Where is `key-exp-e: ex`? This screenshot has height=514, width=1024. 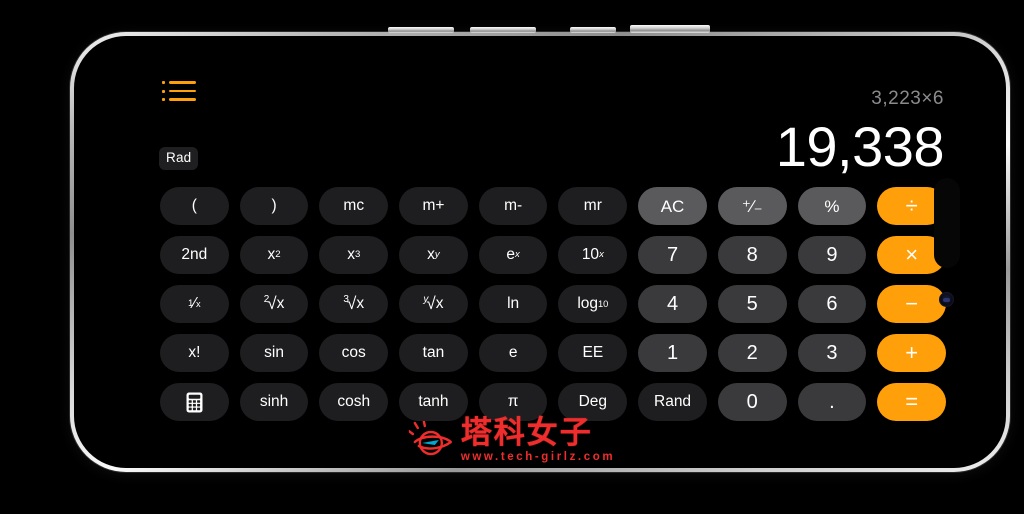
key-exp-e: ex is located at coordinates (513, 255).